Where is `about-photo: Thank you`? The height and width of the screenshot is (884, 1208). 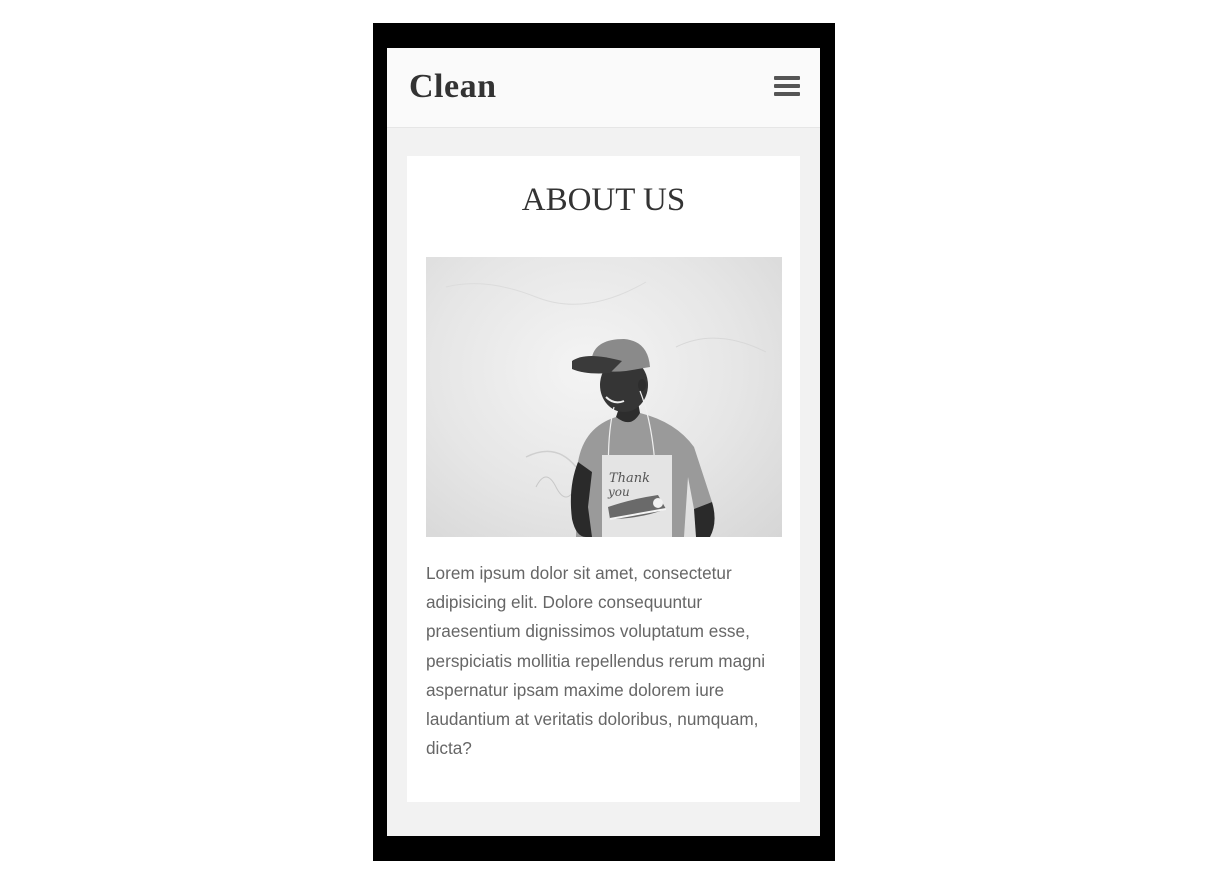
about-photo: Thank you is located at coordinates (604, 397).